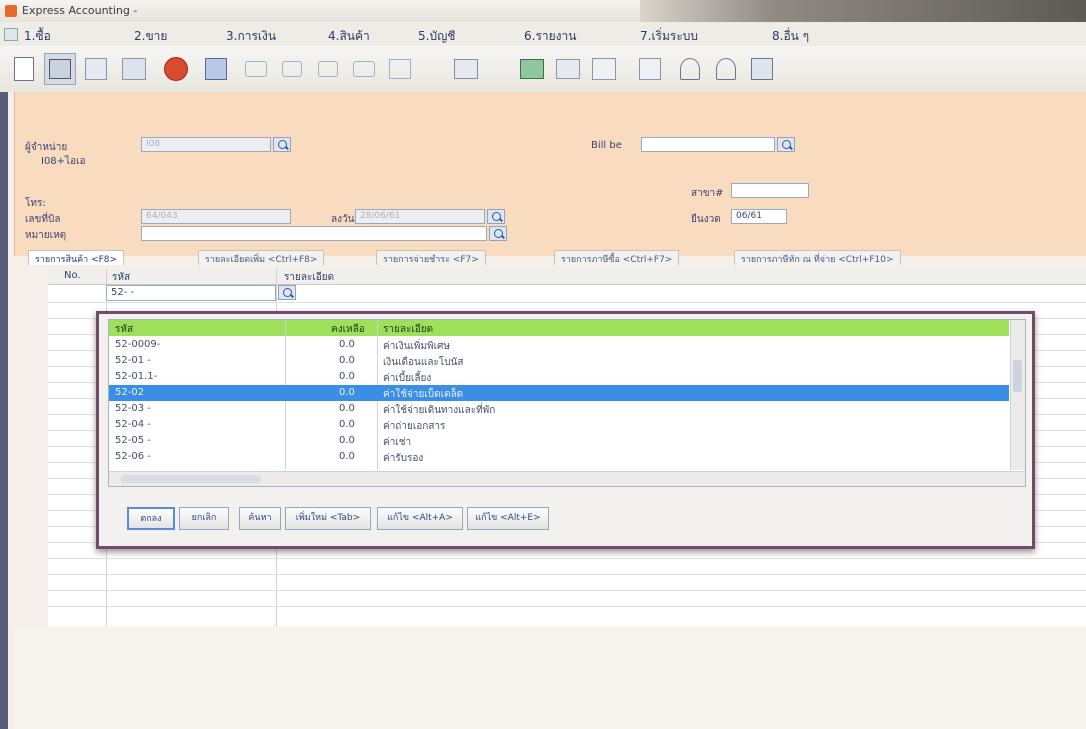  What do you see at coordinates (416, 346) in the screenshot?
I see `account-desc: ค่าเงินเพิ่มพิเศษ` at bounding box center [416, 346].